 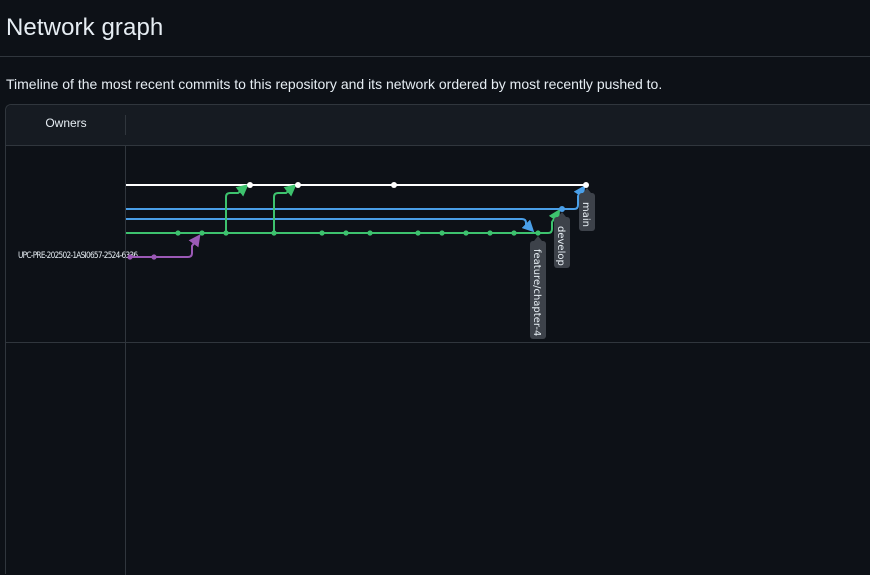 I want to click on branch-label-main-text: main, so click(x=585, y=214).